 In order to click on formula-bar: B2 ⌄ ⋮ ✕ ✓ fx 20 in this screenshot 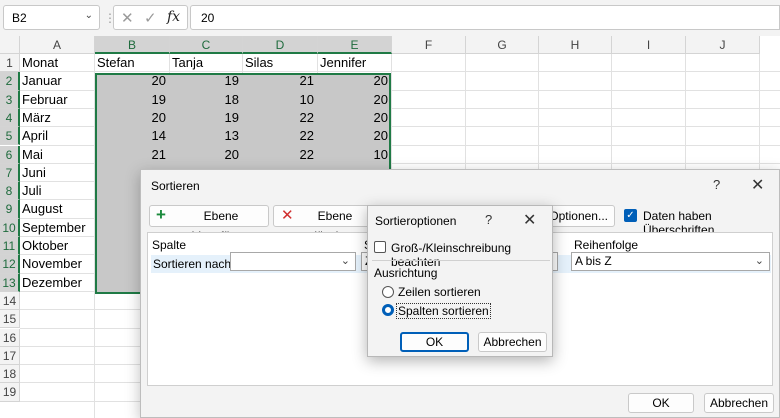, I will do `click(390, 18)`.